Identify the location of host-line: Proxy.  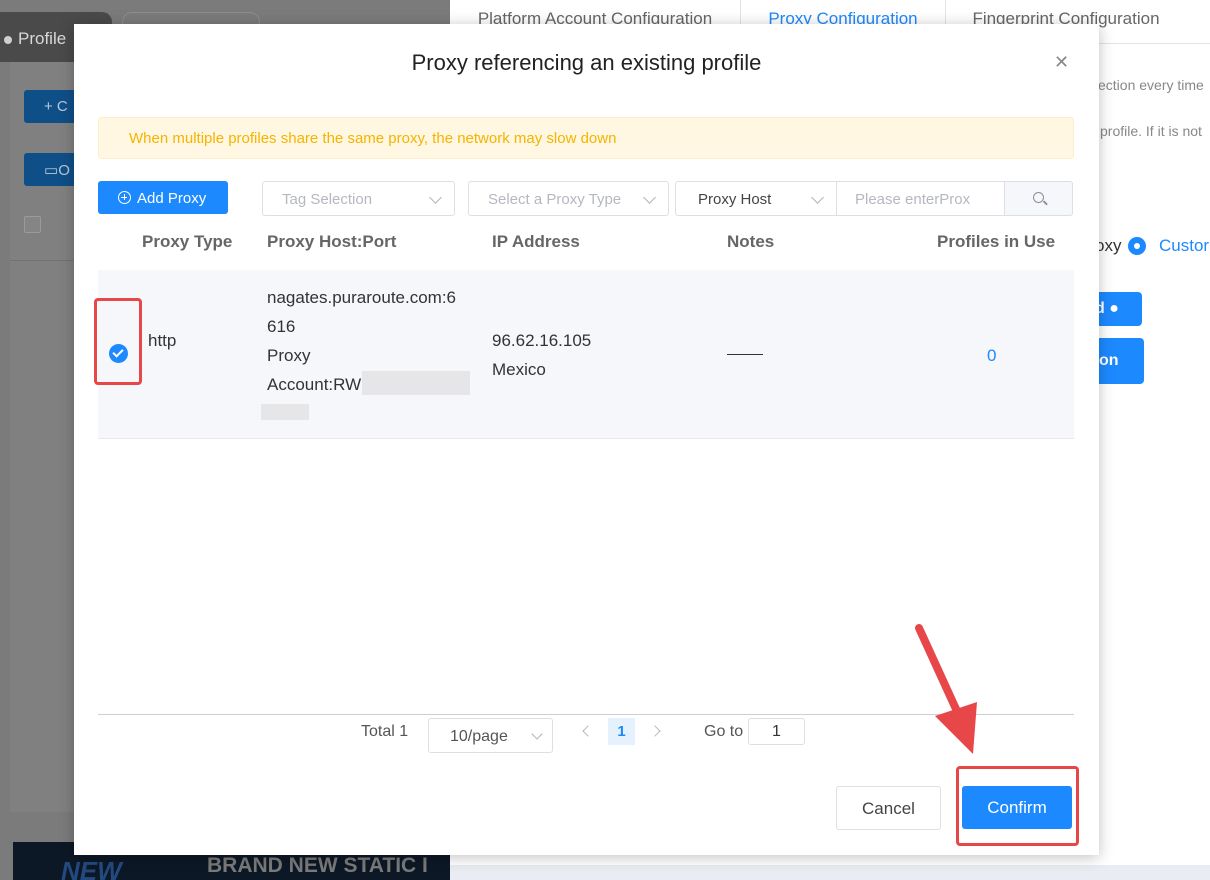
(289, 355).